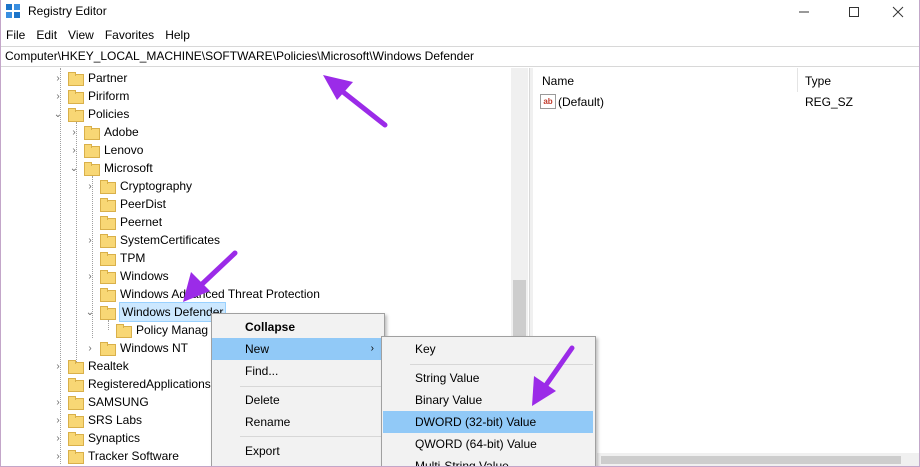 Image resolution: width=920 pixels, height=467 pixels. Describe the element at coordinates (118, 402) in the screenshot. I see `tree-node-label: SAMSUNG` at that location.